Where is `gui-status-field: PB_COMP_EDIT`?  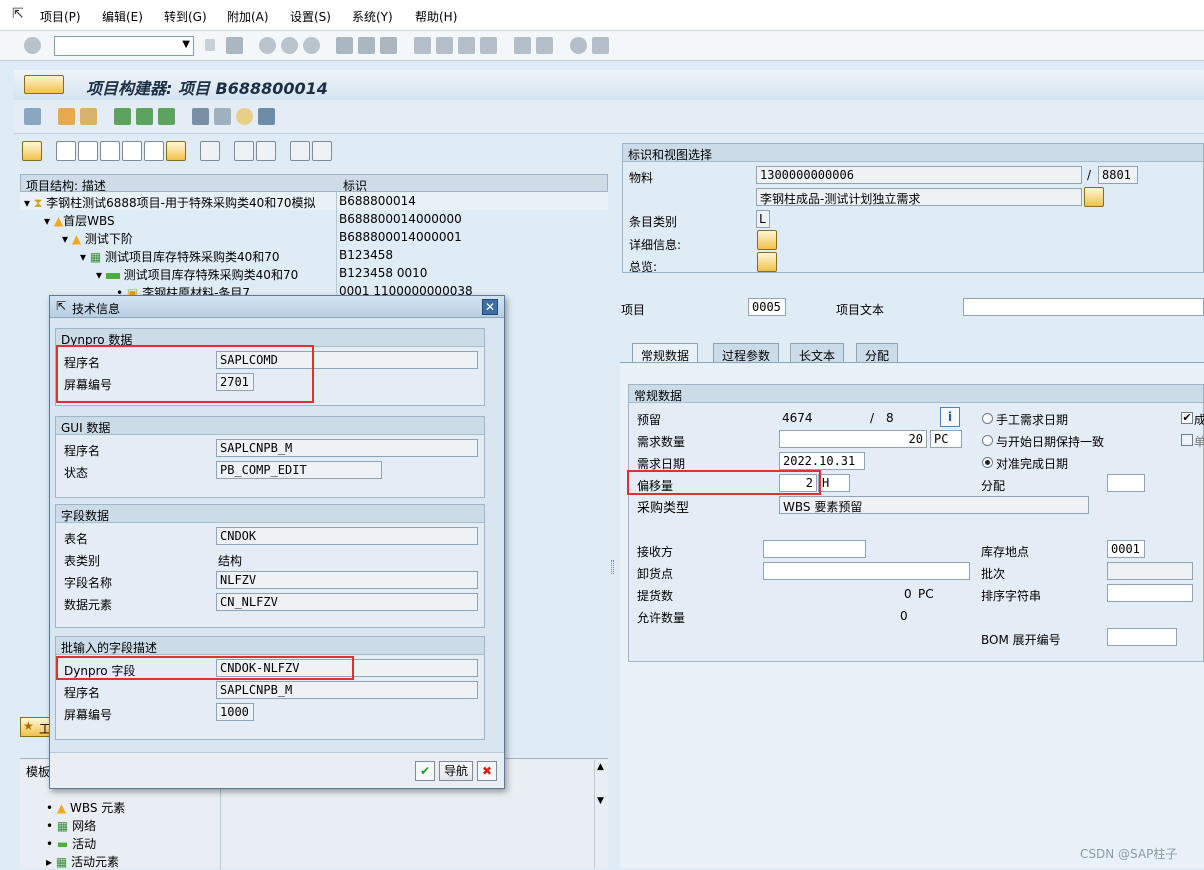 gui-status-field: PB_COMP_EDIT is located at coordinates (299, 470).